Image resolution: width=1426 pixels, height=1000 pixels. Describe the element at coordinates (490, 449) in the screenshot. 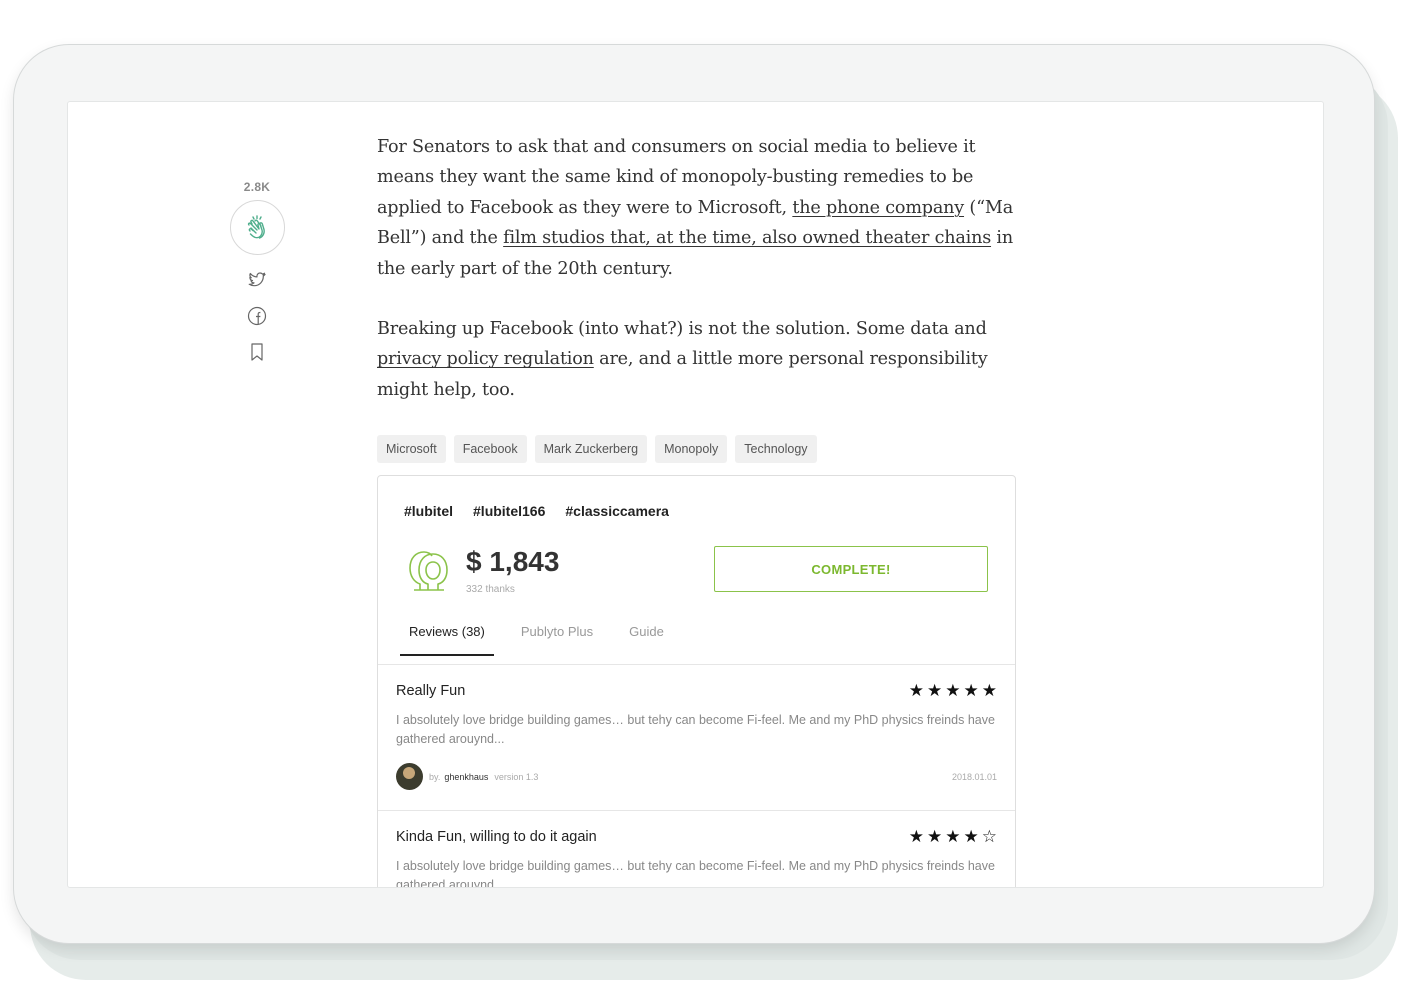

I see `tag-facebook: Facebook` at that location.